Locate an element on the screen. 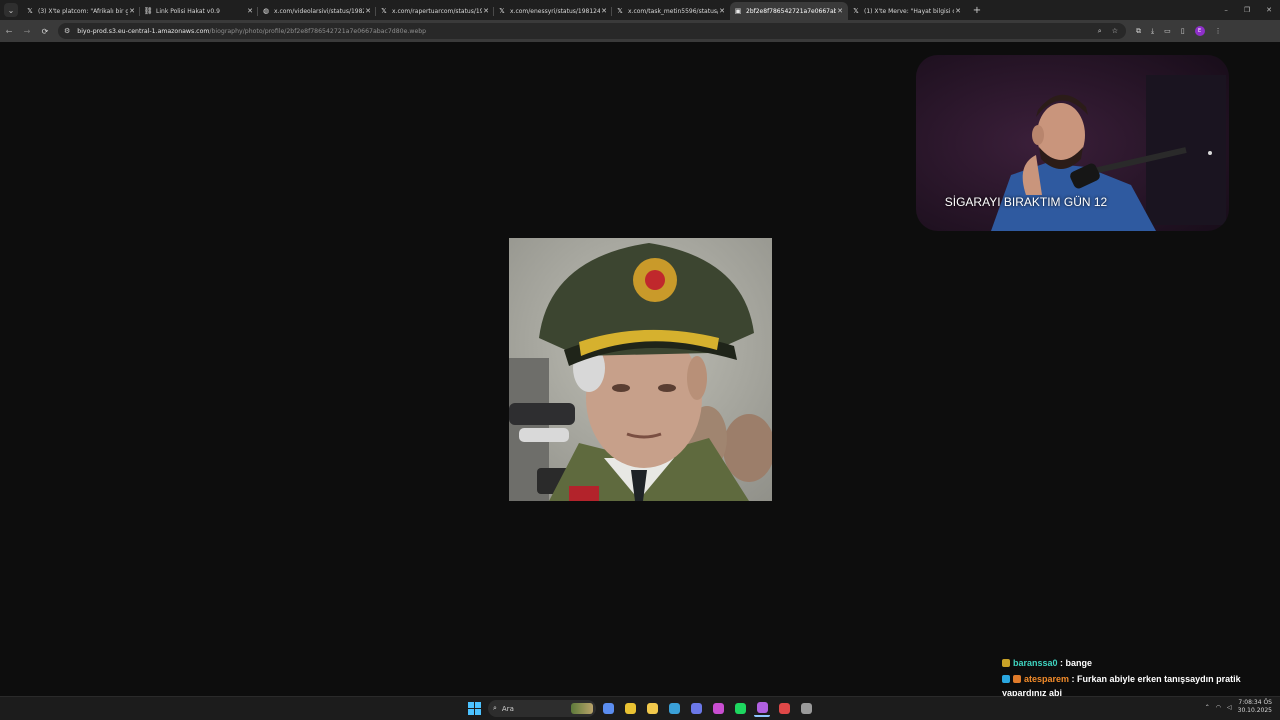  taskbar-search-placeholder: Ara is located at coordinates (507, 708).